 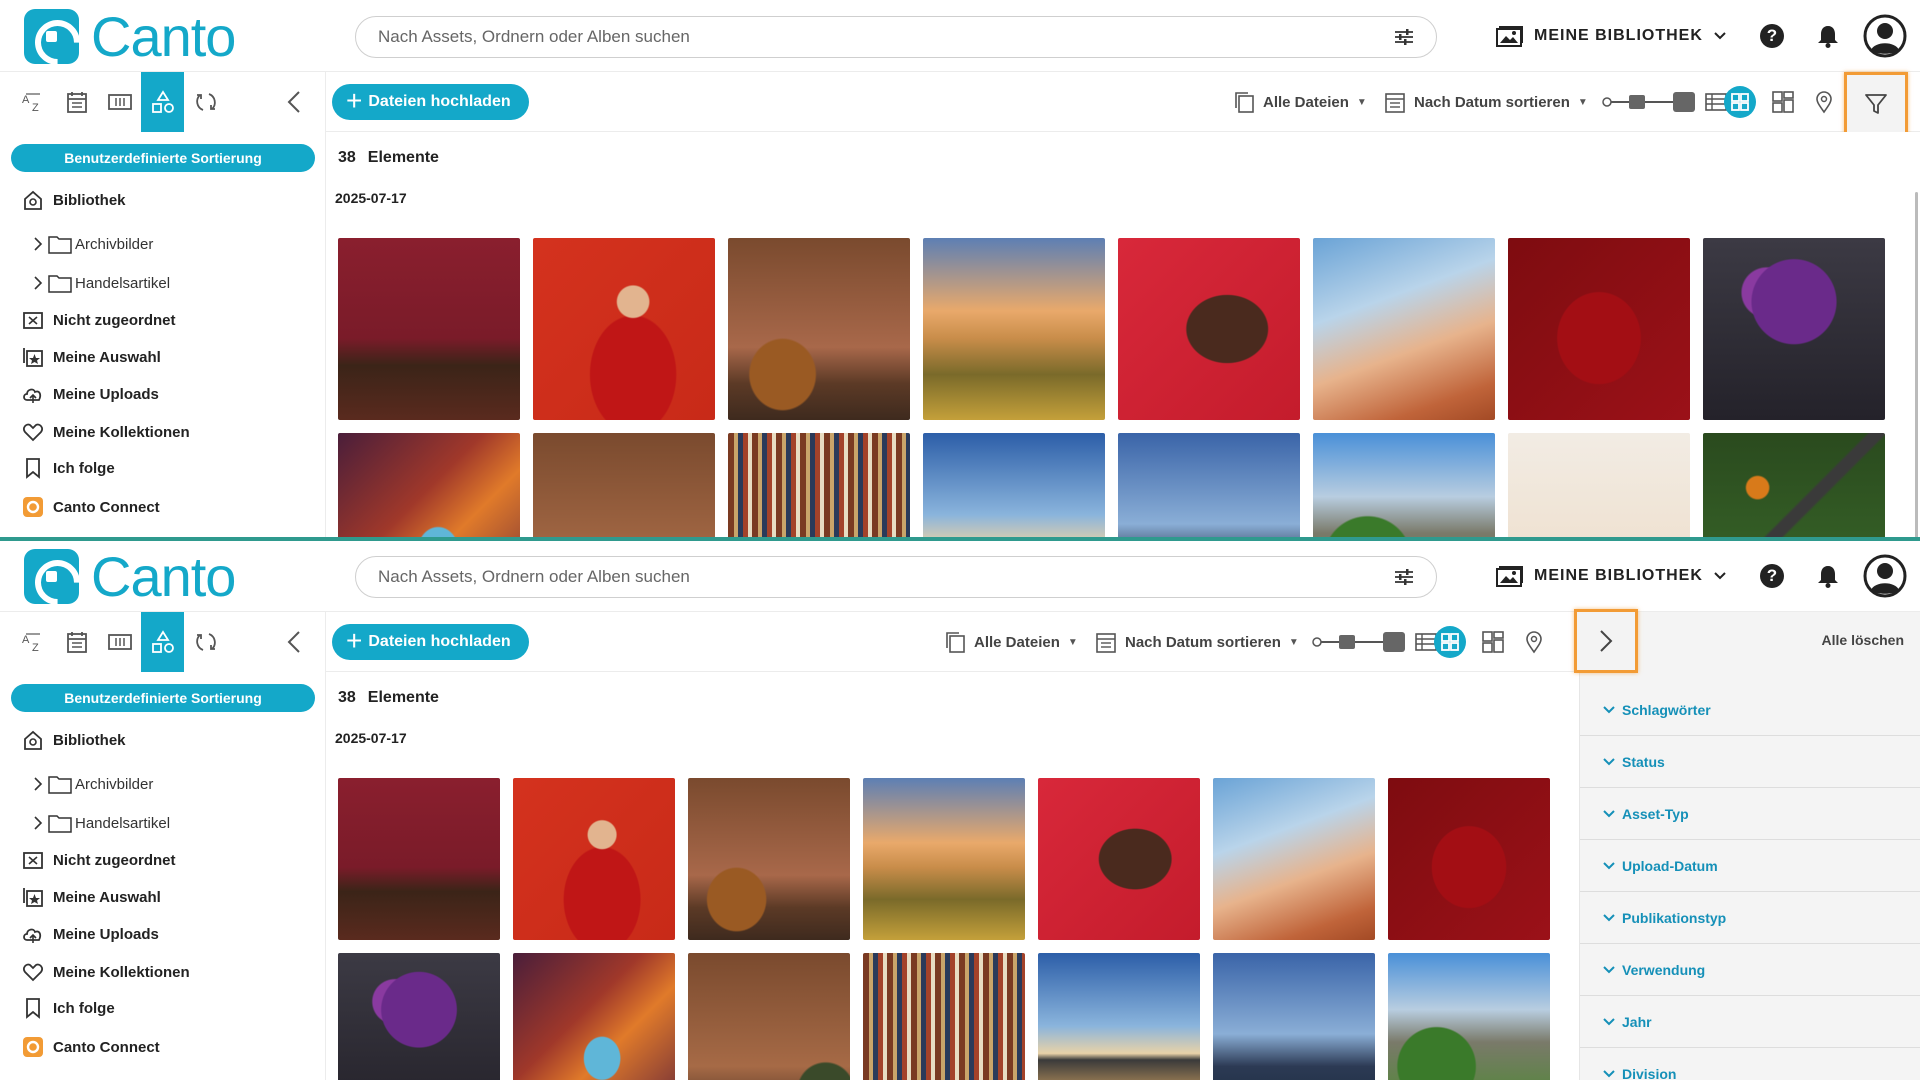 I want to click on asset-thumbnail-antelope-canyon, so click(x=594, y=1016).